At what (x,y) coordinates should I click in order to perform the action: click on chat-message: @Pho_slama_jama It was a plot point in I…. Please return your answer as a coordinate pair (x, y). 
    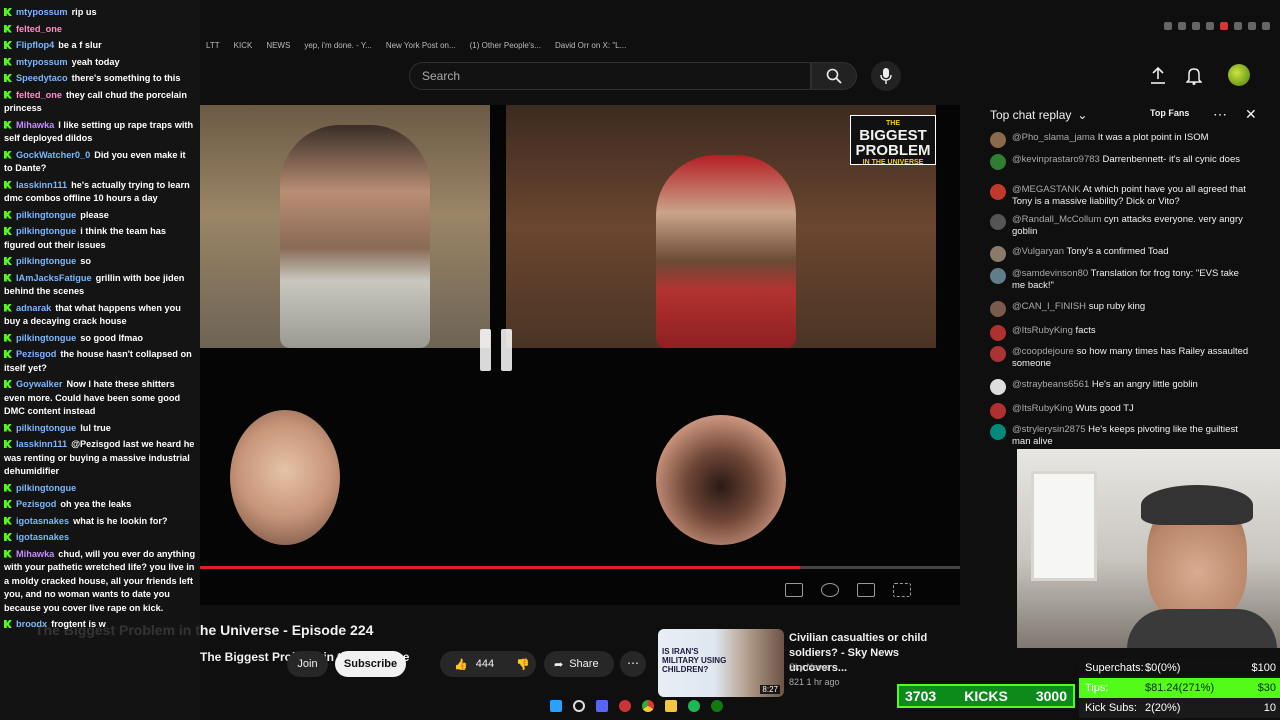
    Looking at the image, I should click on (1120, 140).